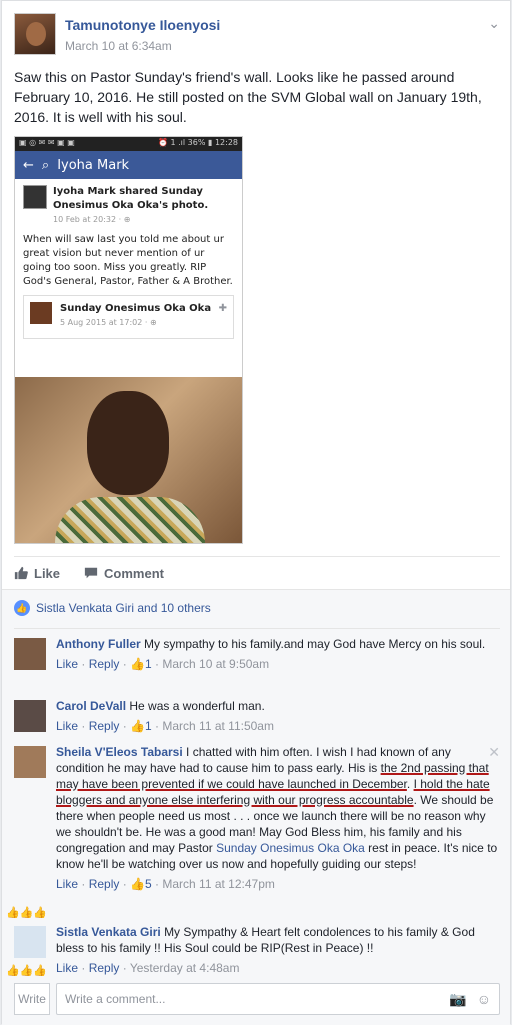 The image size is (512, 1025). I want to click on phone-search-bar: ← ⌕ Iyoha Mark, so click(128, 165).